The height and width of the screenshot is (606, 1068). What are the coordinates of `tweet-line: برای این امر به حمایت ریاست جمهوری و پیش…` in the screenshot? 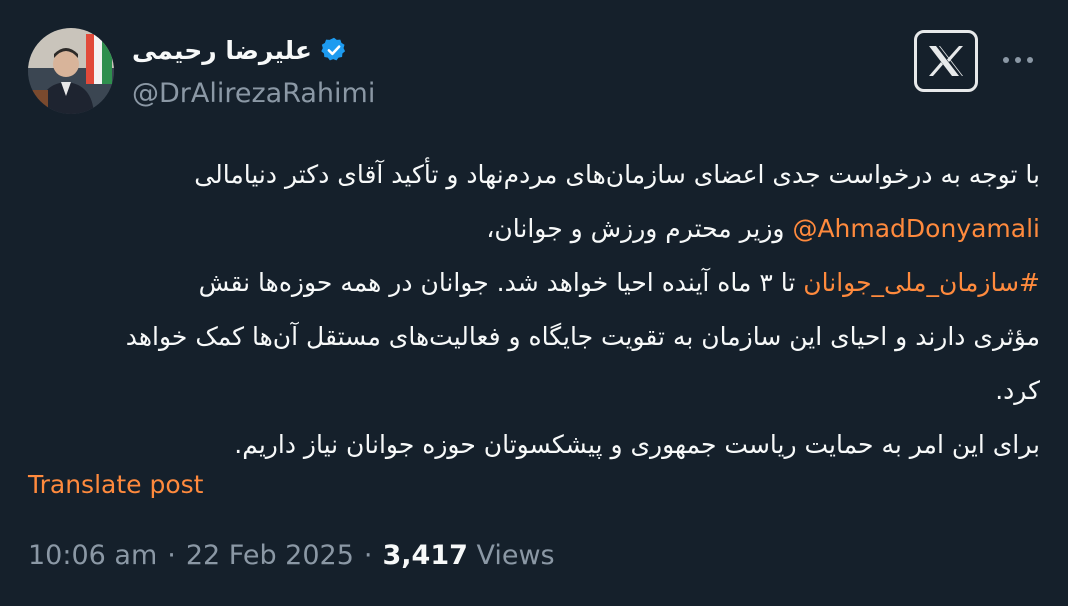 It's located at (637, 444).